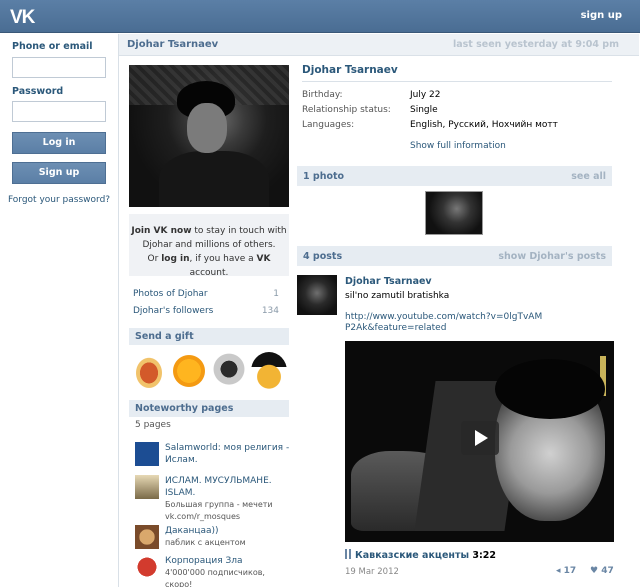 The width and height of the screenshot is (640, 587). I want to click on password-label: Password, so click(38, 91).